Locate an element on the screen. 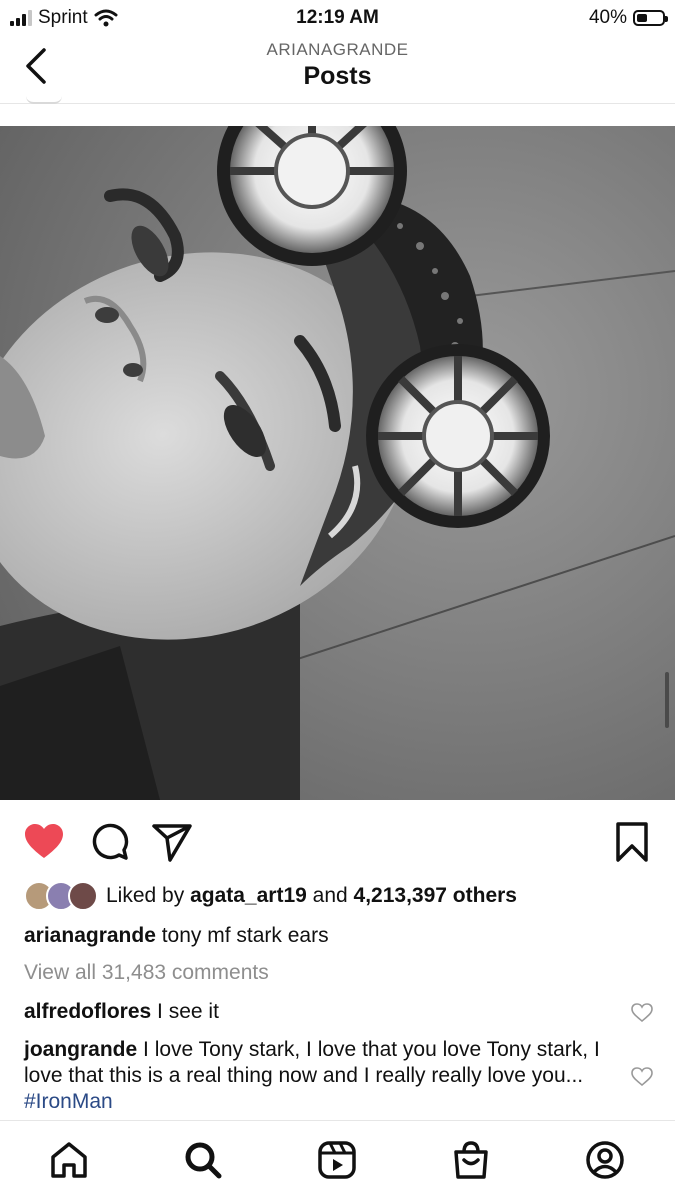  post-caption: arianagrande tony mf stark ears is located at coordinates (176, 936).